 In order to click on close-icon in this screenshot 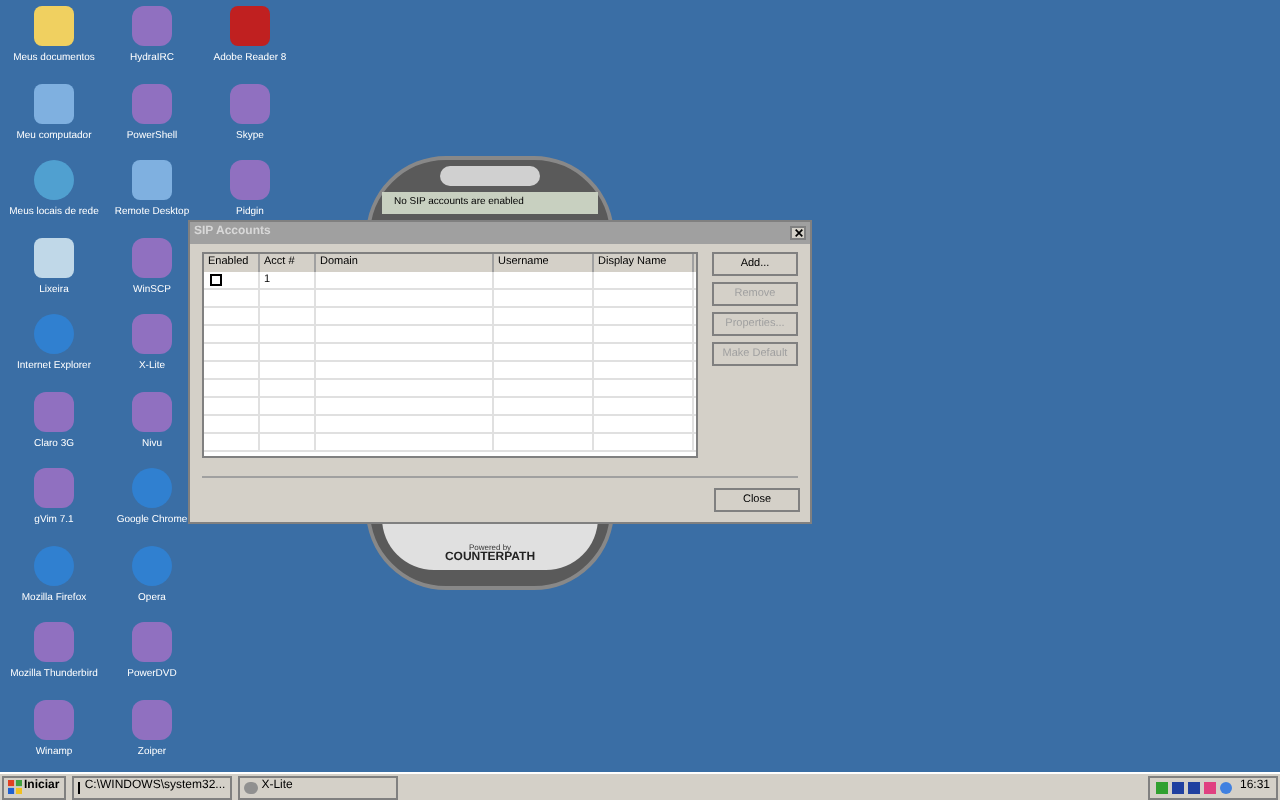, I will do `click(798, 233)`.